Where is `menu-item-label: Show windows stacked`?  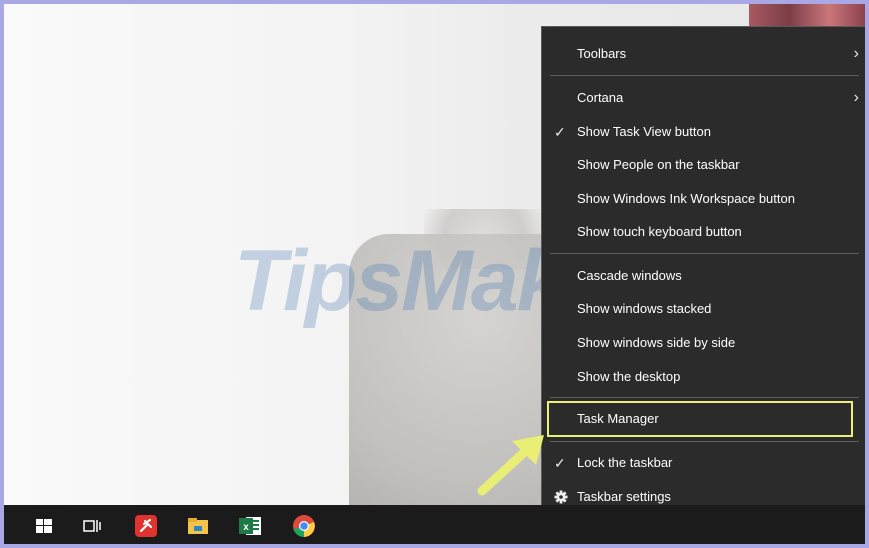 menu-item-label: Show windows stacked is located at coordinates (644, 308).